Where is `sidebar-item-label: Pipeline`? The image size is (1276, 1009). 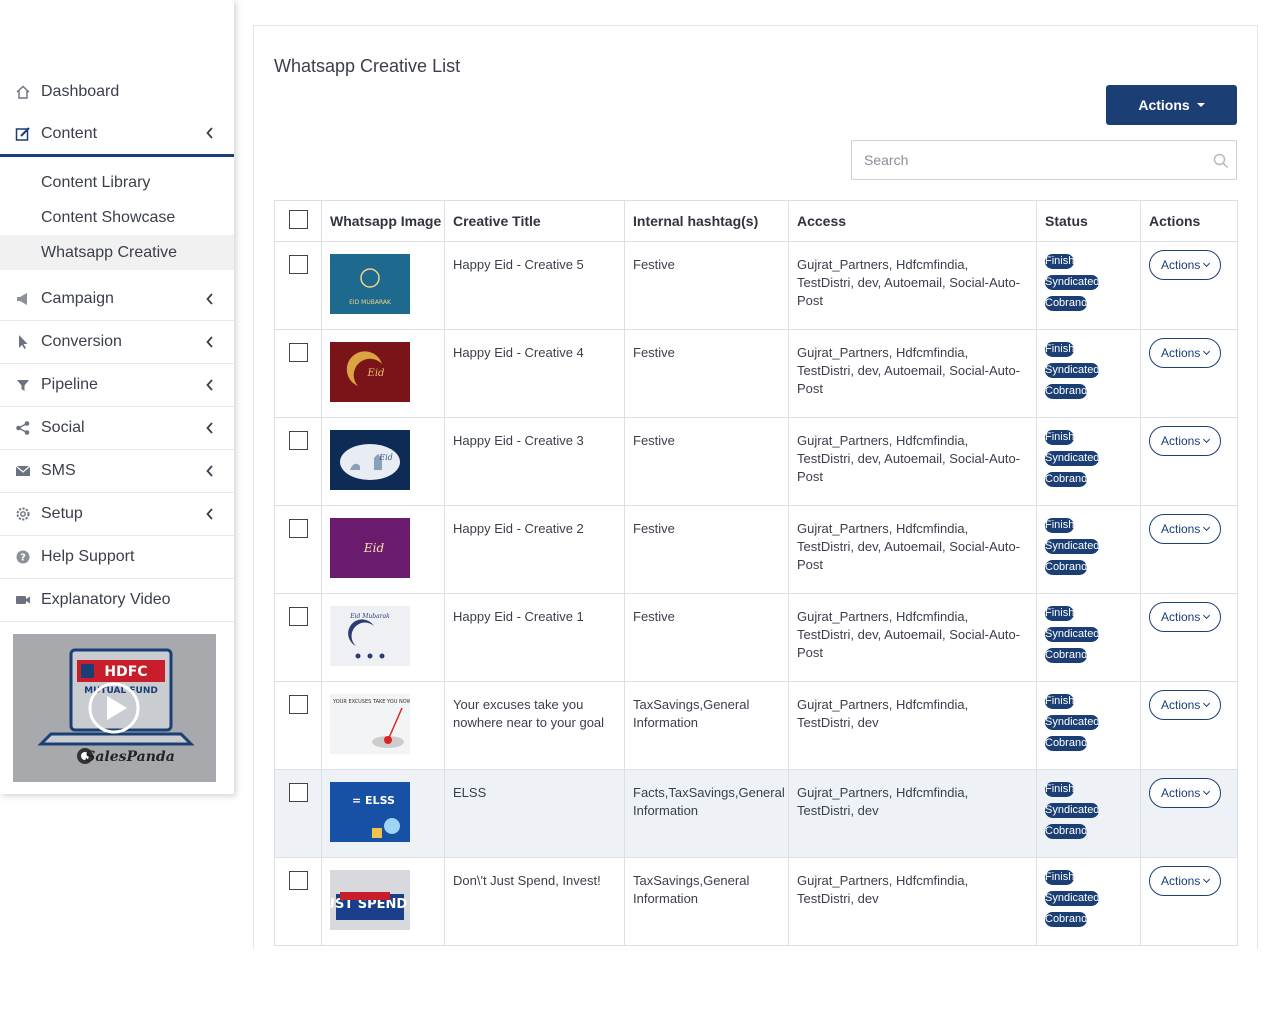
sidebar-item-label: Pipeline is located at coordinates (69, 384).